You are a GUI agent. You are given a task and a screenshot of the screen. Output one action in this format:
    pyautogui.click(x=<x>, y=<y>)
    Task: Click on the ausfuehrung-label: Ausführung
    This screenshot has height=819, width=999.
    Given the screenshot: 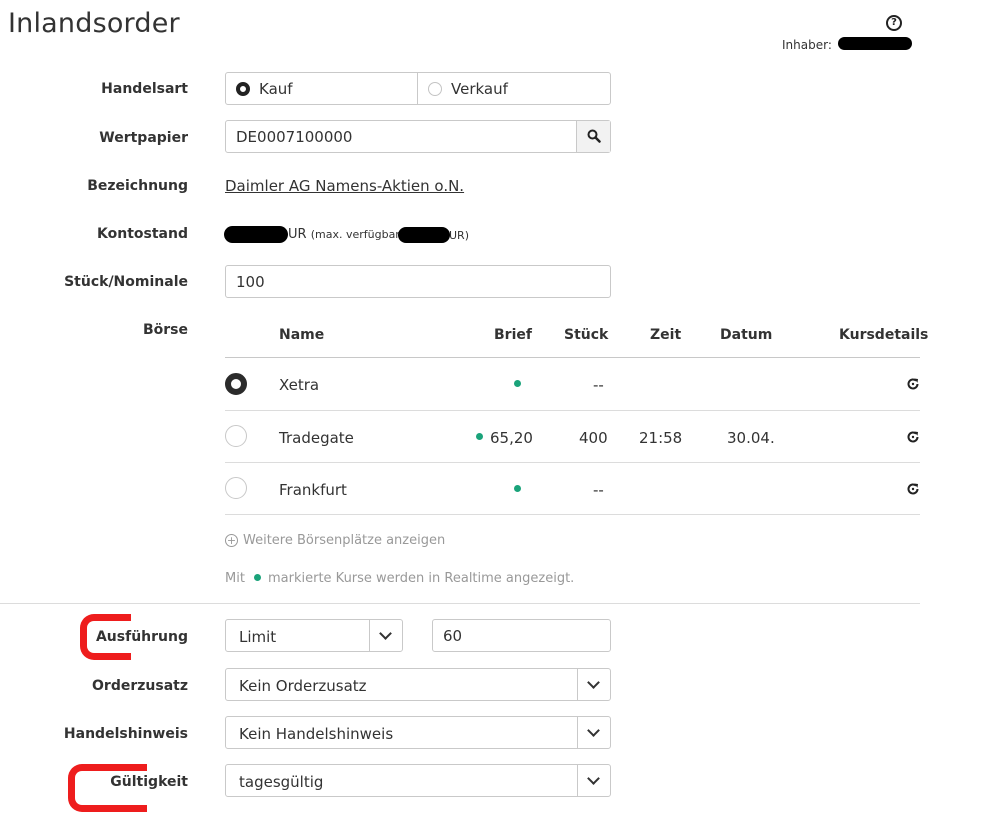 What is the action you would take?
    pyautogui.click(x=141, y=637)
    